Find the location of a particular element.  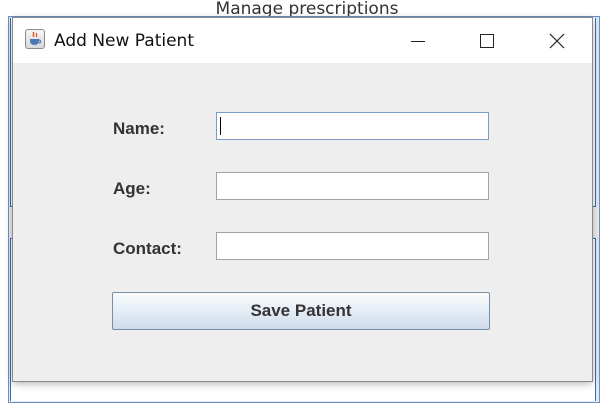

age-label: Age: is located at coordinates (132, 188).